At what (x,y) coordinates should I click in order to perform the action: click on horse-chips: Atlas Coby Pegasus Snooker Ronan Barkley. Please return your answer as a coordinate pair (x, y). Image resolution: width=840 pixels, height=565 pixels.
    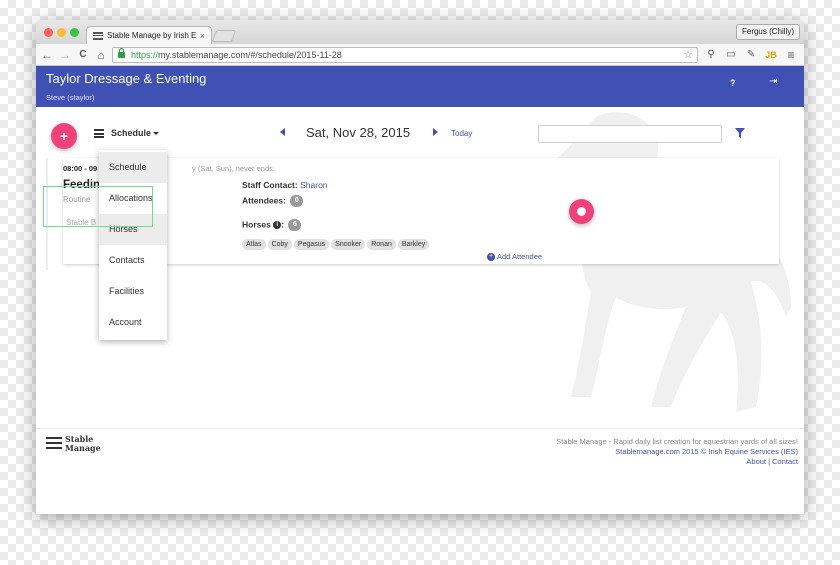
    Looking at the image, I should click on (336, 244).